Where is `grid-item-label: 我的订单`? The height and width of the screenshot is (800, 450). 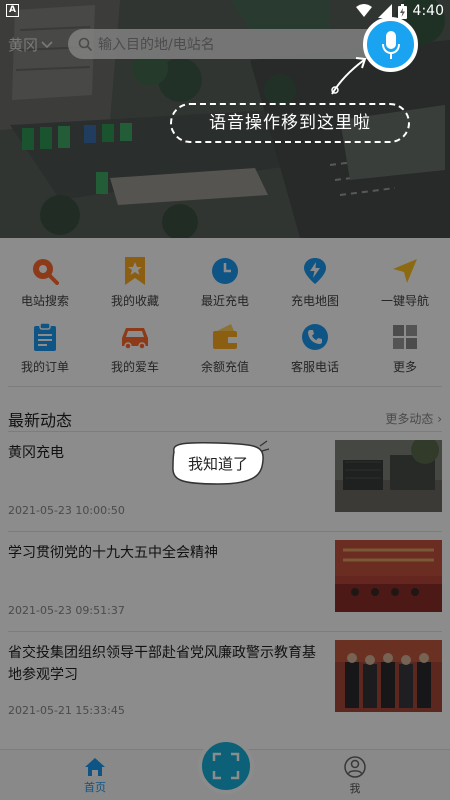 grid-item-label: 我的订单 is located at coordinates (44, 367).